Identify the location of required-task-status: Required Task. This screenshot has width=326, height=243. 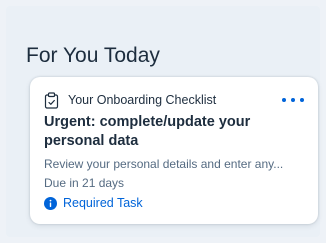
(93, 203).